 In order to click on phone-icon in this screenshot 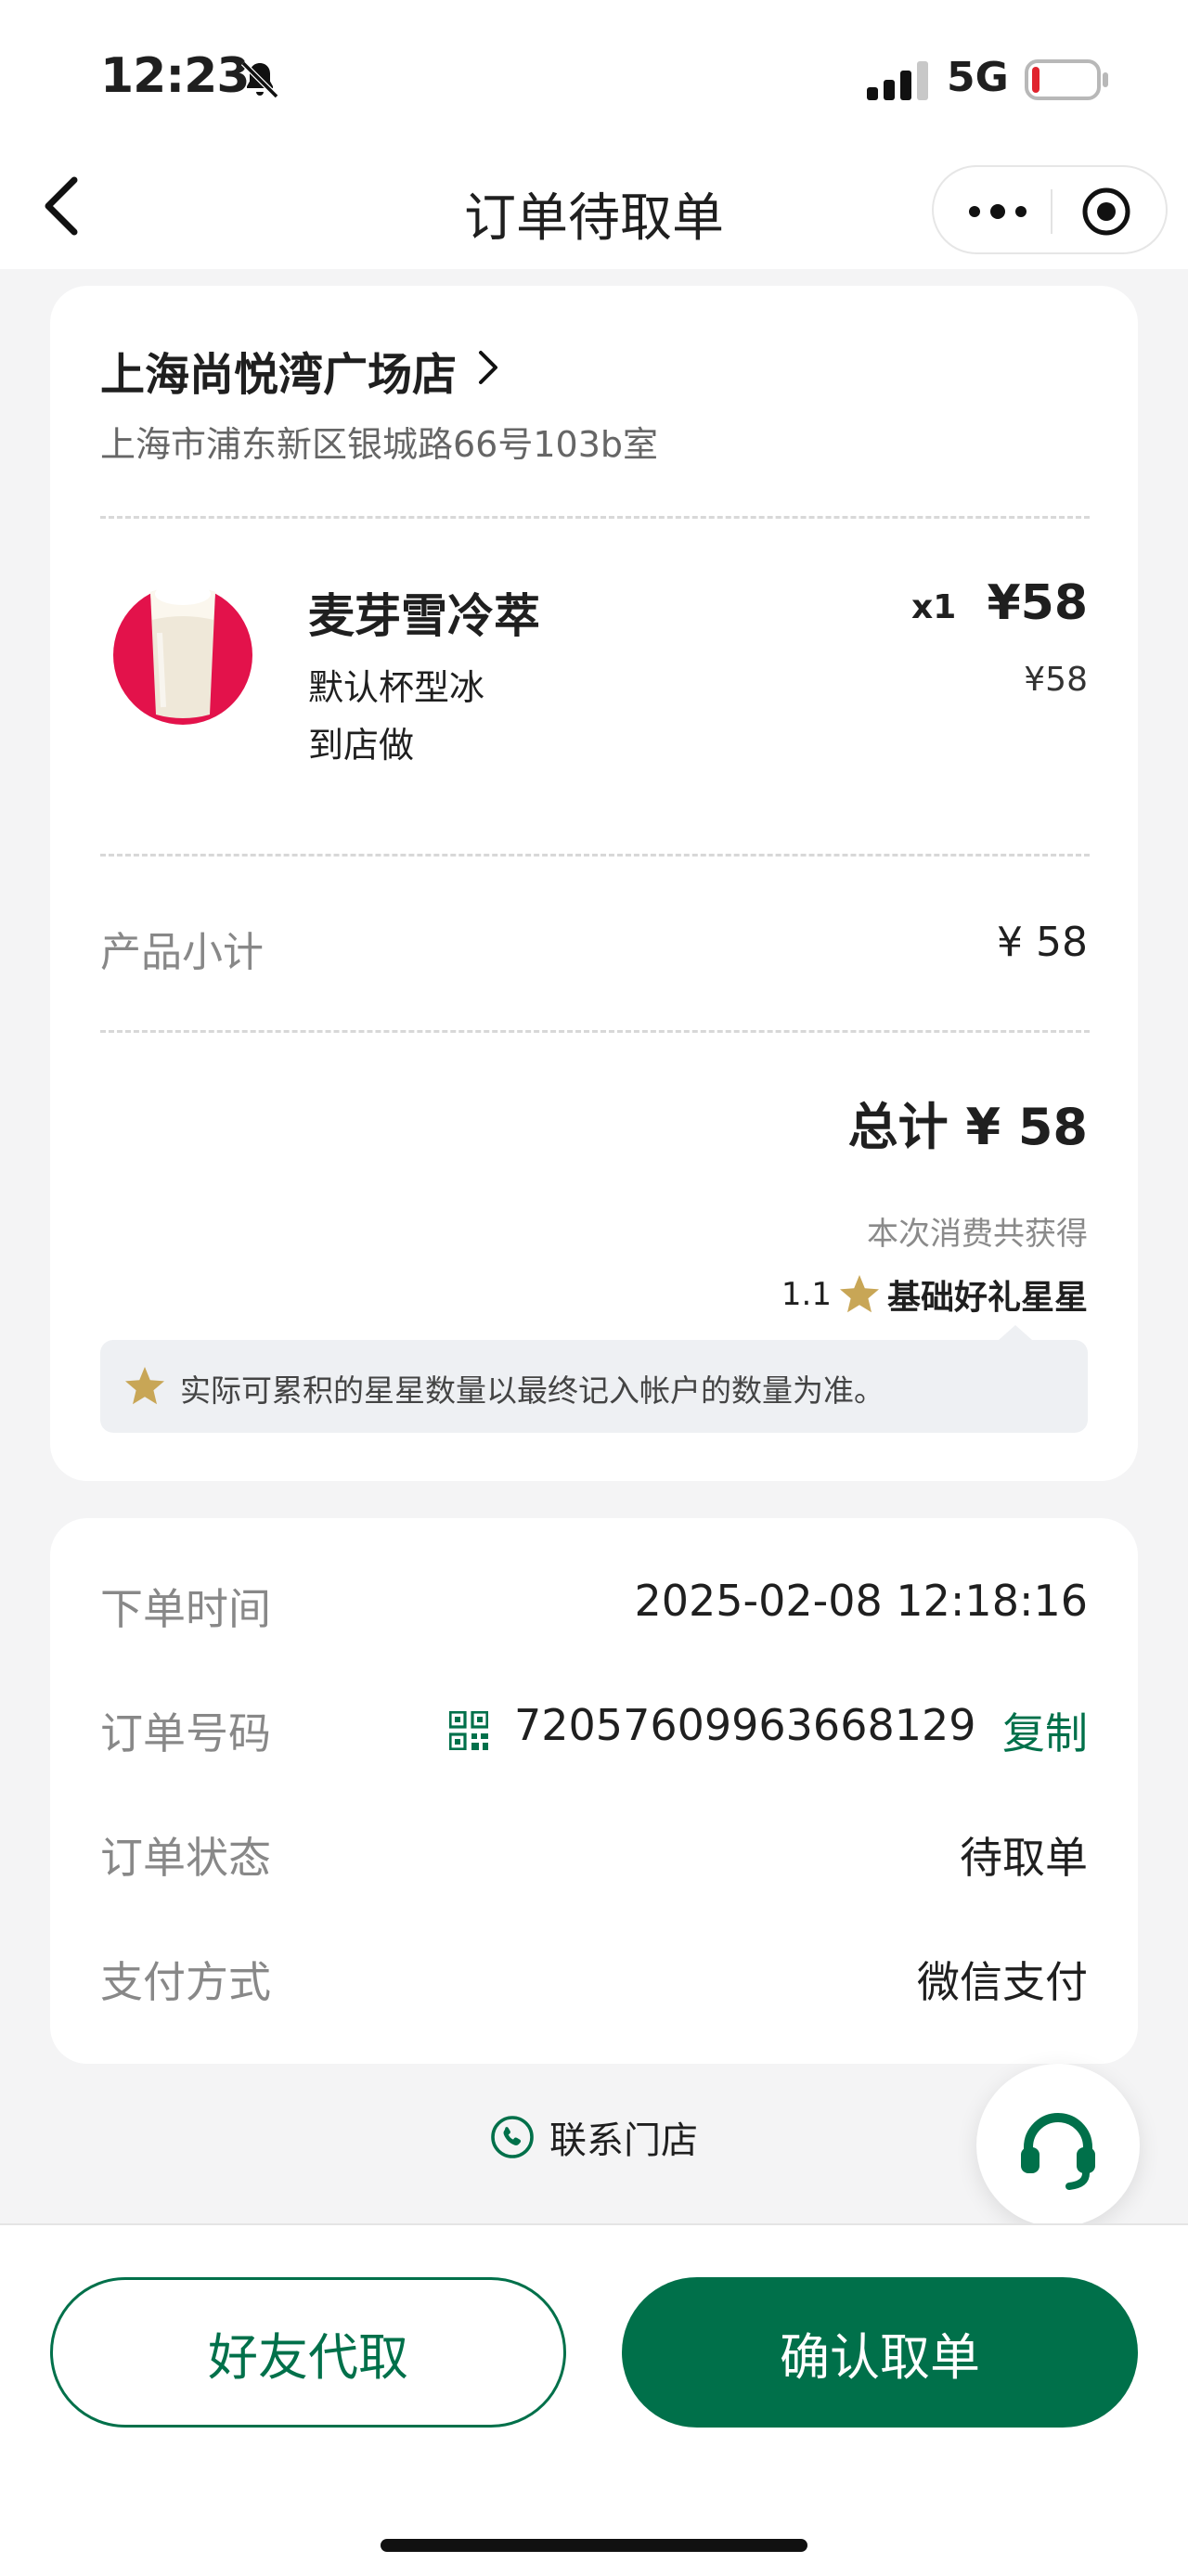, I will do `click(512, 2137)`.